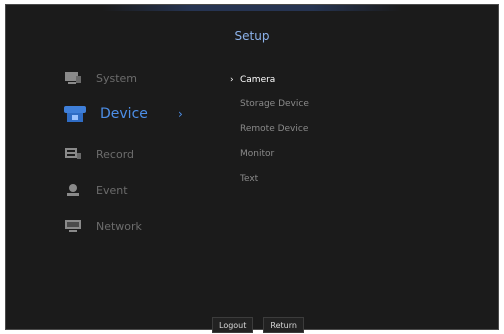 The width and height of the screenshot is (504, 334). What do you see at coordinates (117, 78) in the screenshot?
I see `menu-item-label: System` at bounding box center [117, 78].